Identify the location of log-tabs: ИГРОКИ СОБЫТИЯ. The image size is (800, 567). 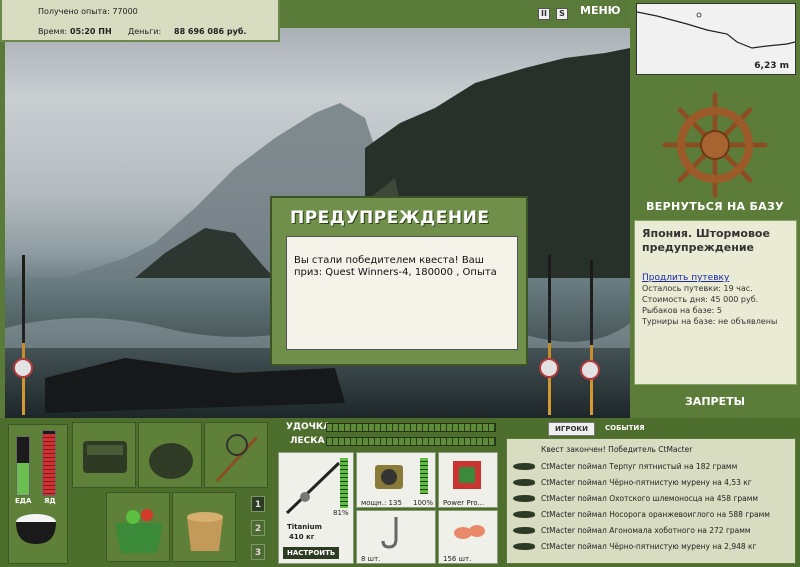
(599, 429).